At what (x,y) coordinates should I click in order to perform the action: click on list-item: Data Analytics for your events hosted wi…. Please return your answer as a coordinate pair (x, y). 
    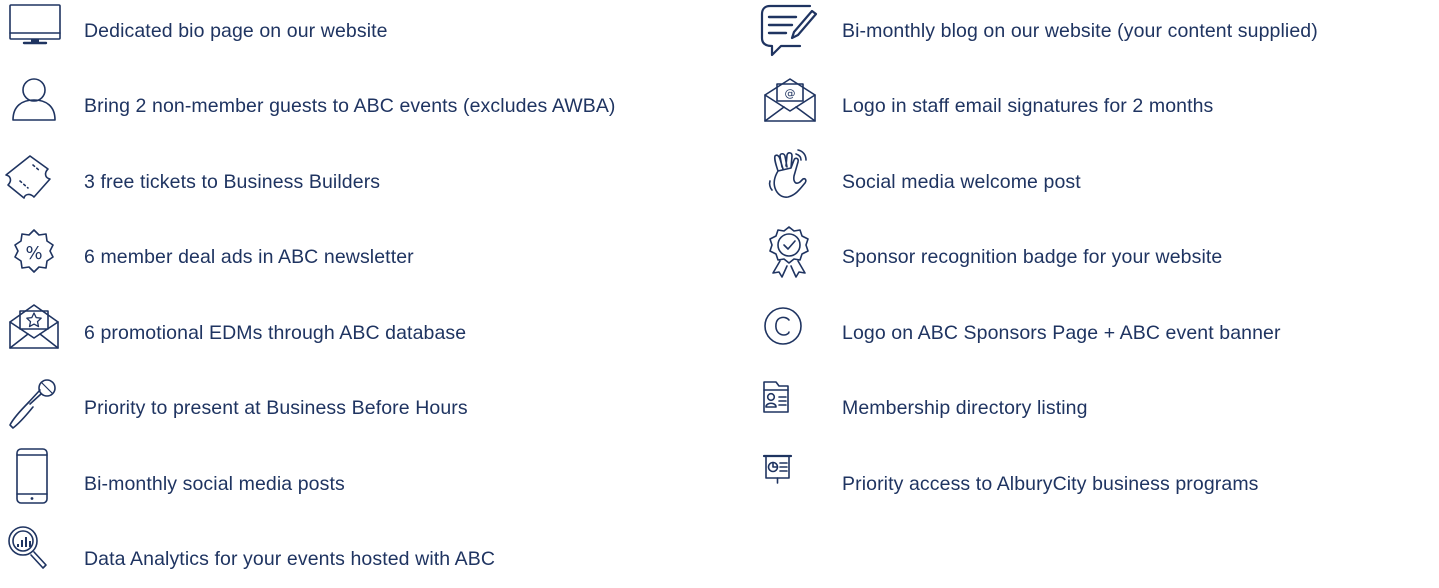
    Looking at the image, I should click on (370, 557).